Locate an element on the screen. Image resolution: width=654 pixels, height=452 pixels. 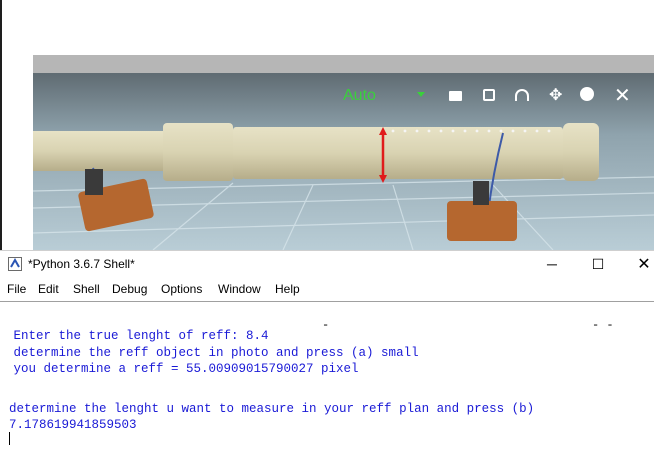
maximize-button: ☐ is located at coordinates (598, 264).